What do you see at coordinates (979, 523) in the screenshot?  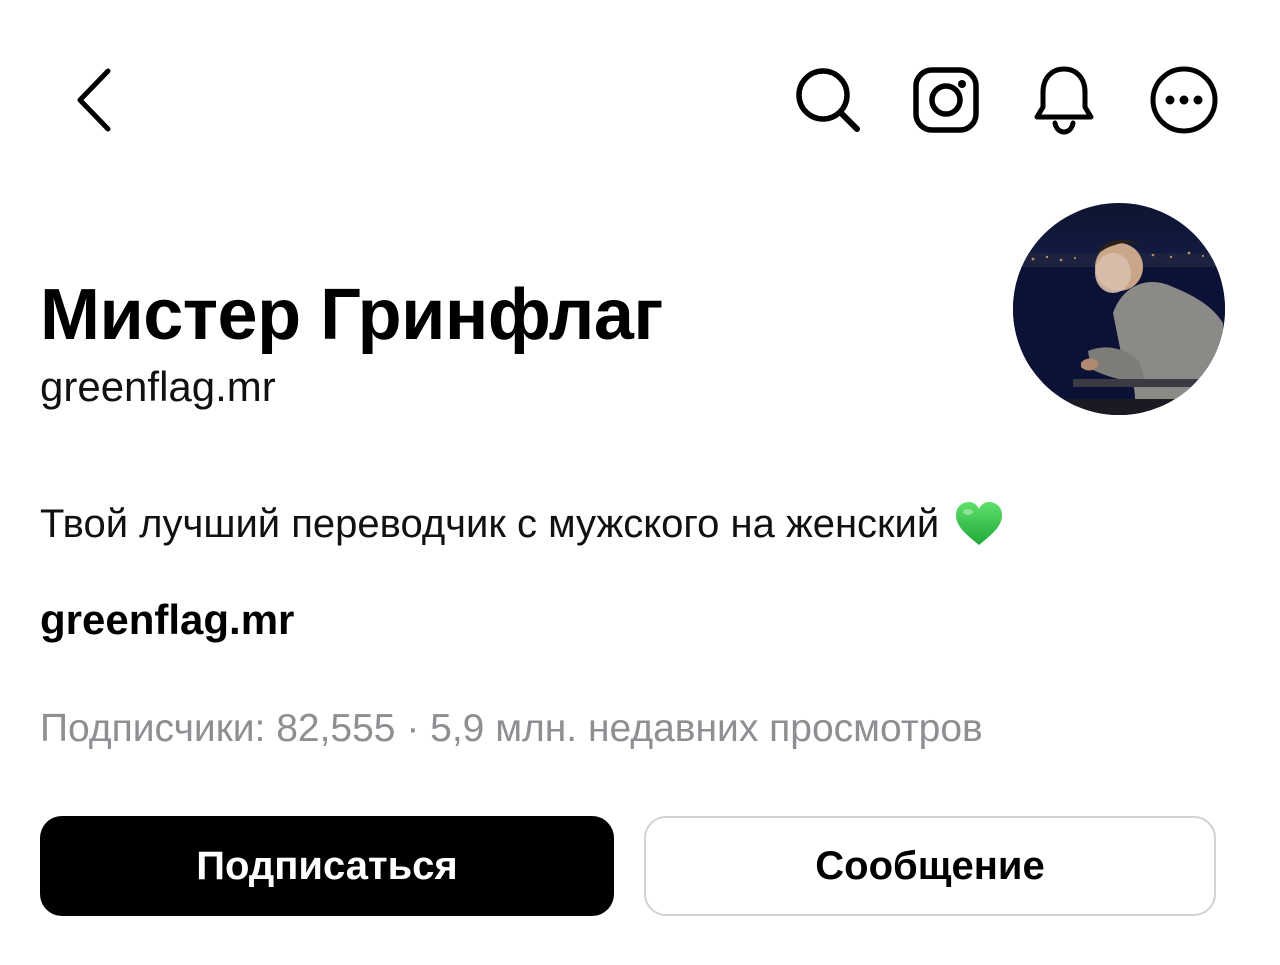 I see `green-heart-icon` at bounding box center [979, 523].